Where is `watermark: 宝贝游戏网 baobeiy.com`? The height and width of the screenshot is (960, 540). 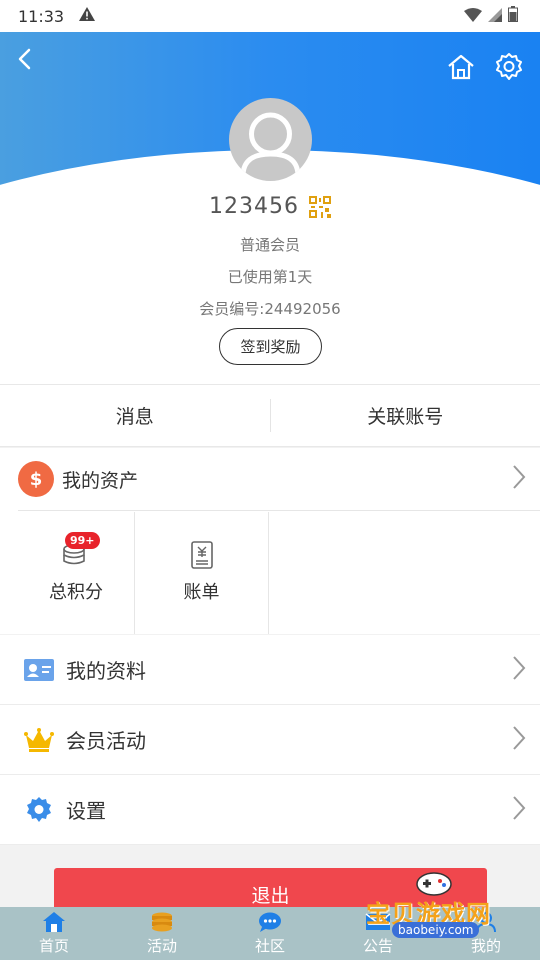 watermark: 宝贝游戏网 baobeiy.com is located at coordinates (437, 908).